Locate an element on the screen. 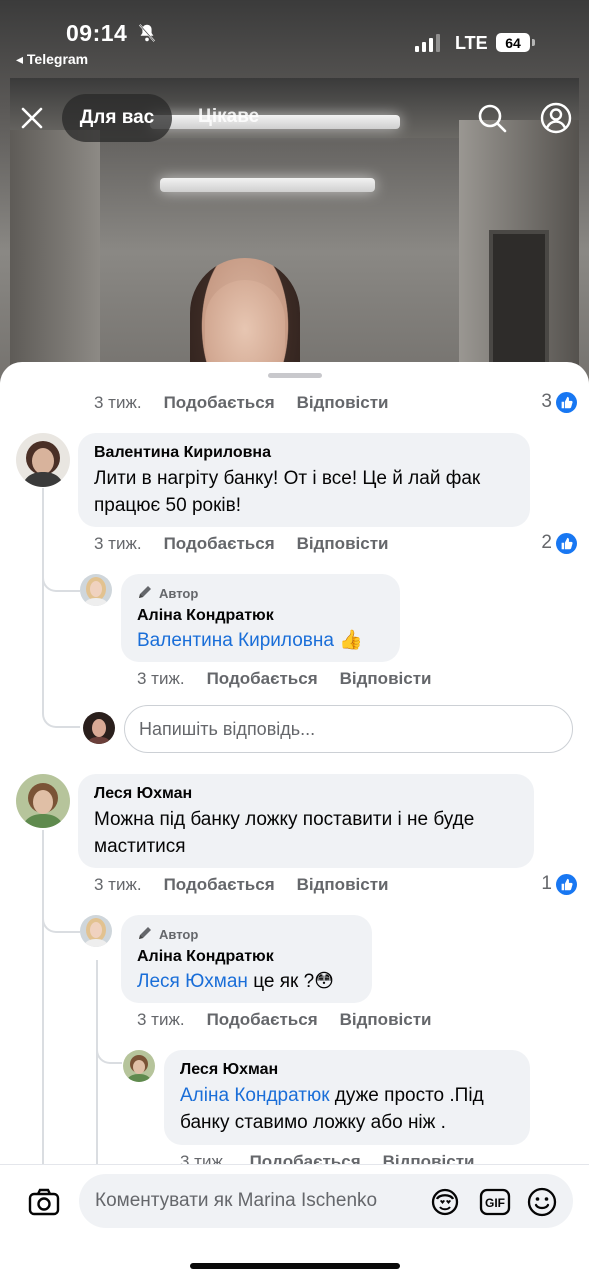 The image size is (589, 1280). emoji-icon is located at coordinates (542, 1202).